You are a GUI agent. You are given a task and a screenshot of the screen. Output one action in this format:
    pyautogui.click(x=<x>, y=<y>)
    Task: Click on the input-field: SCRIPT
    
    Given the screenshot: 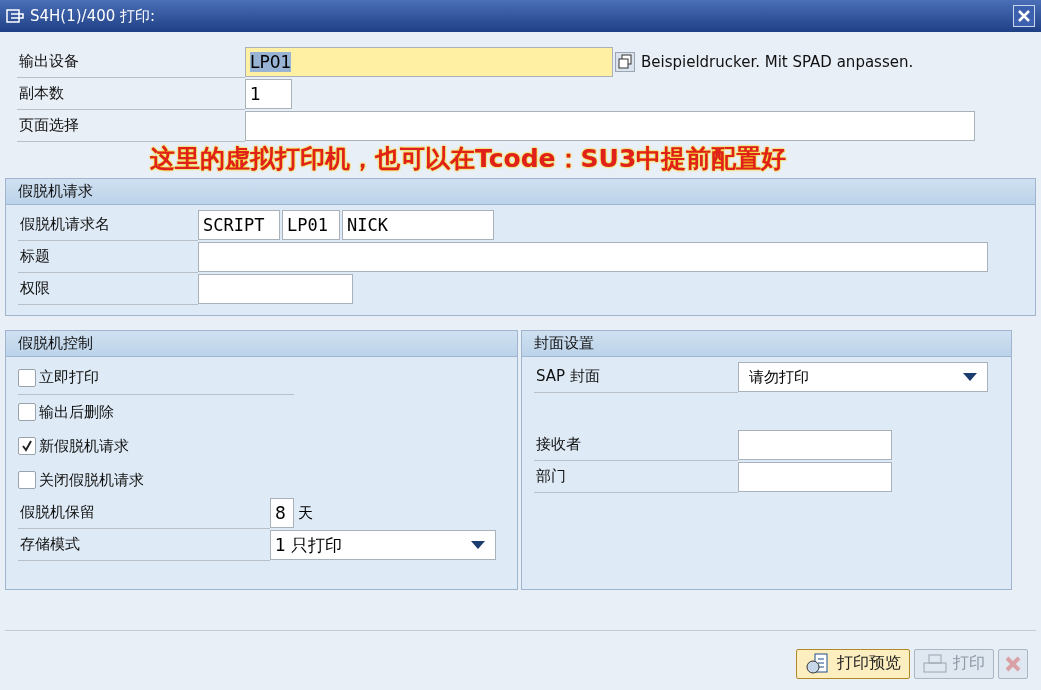 What is the action you would take?
    pyautogui.click(x=239, y=225)
    